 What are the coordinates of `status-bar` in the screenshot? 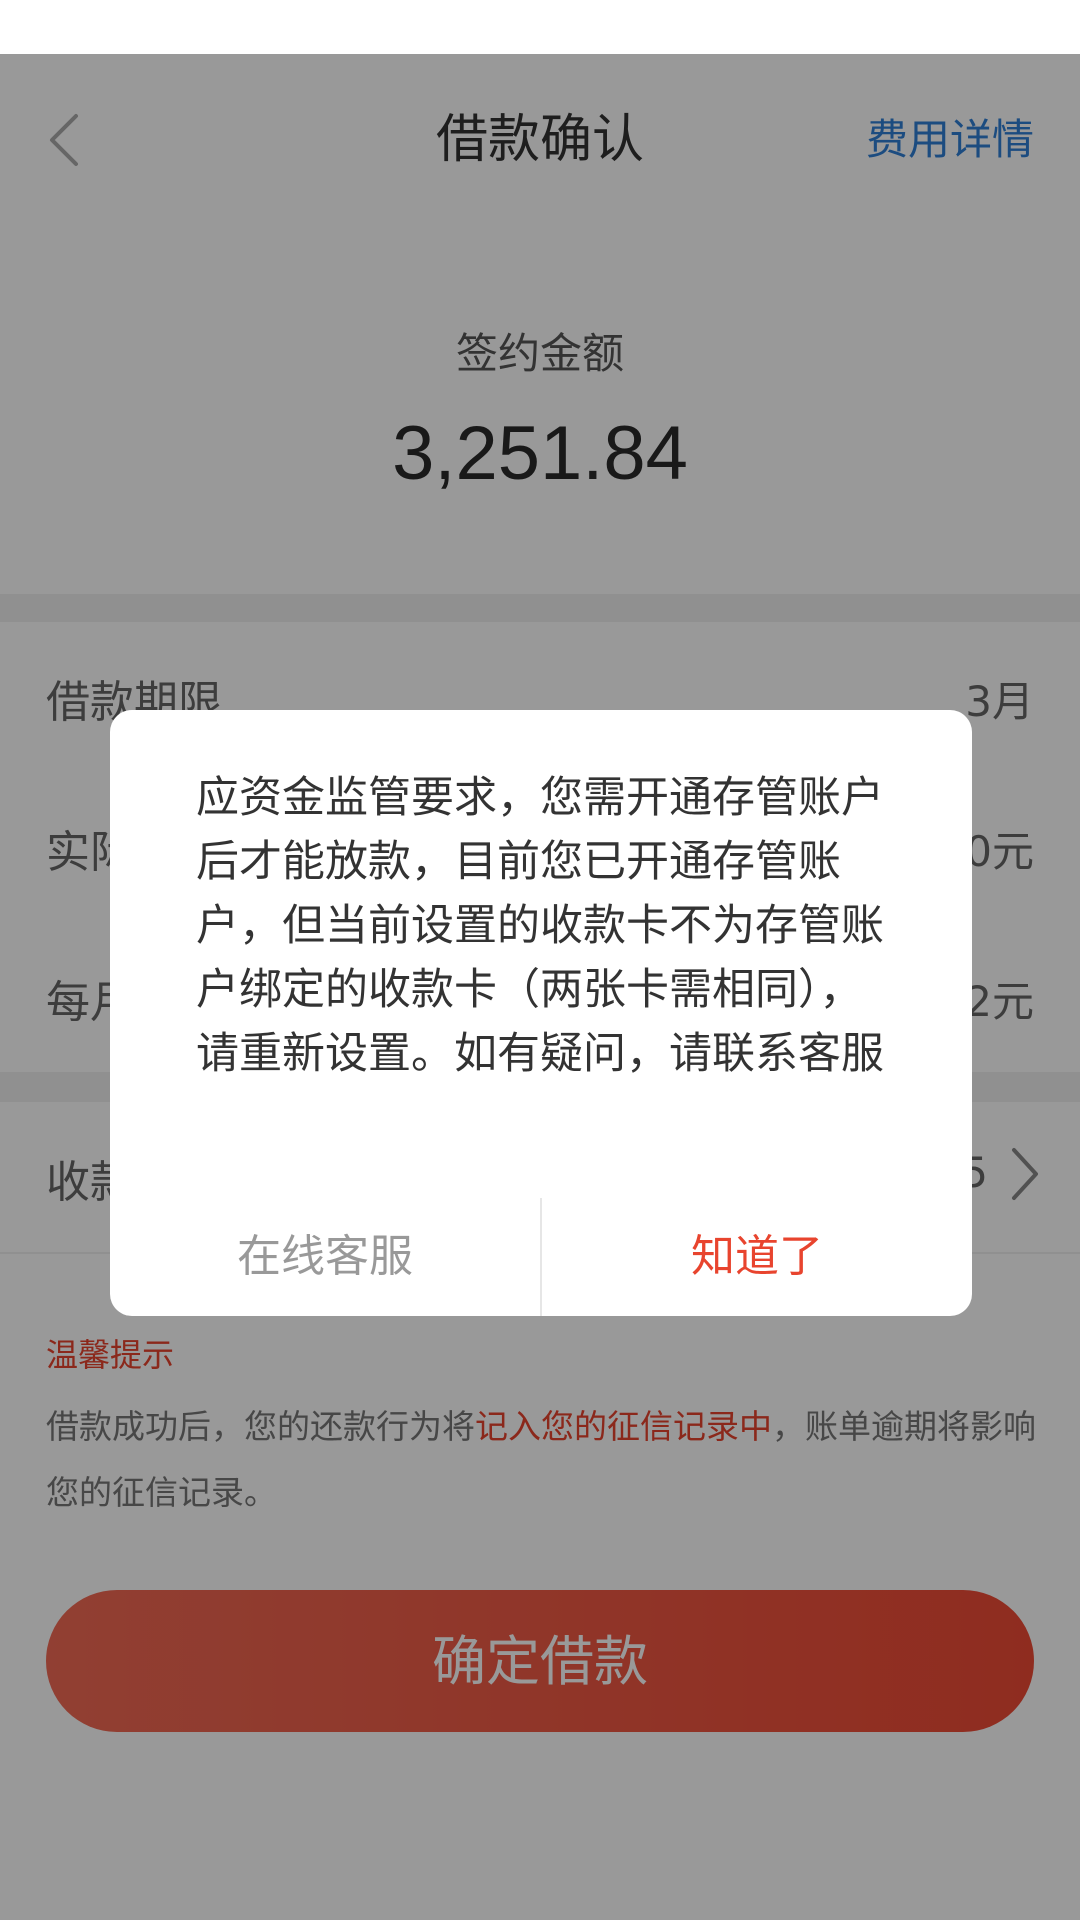 It's located at (540, 27).